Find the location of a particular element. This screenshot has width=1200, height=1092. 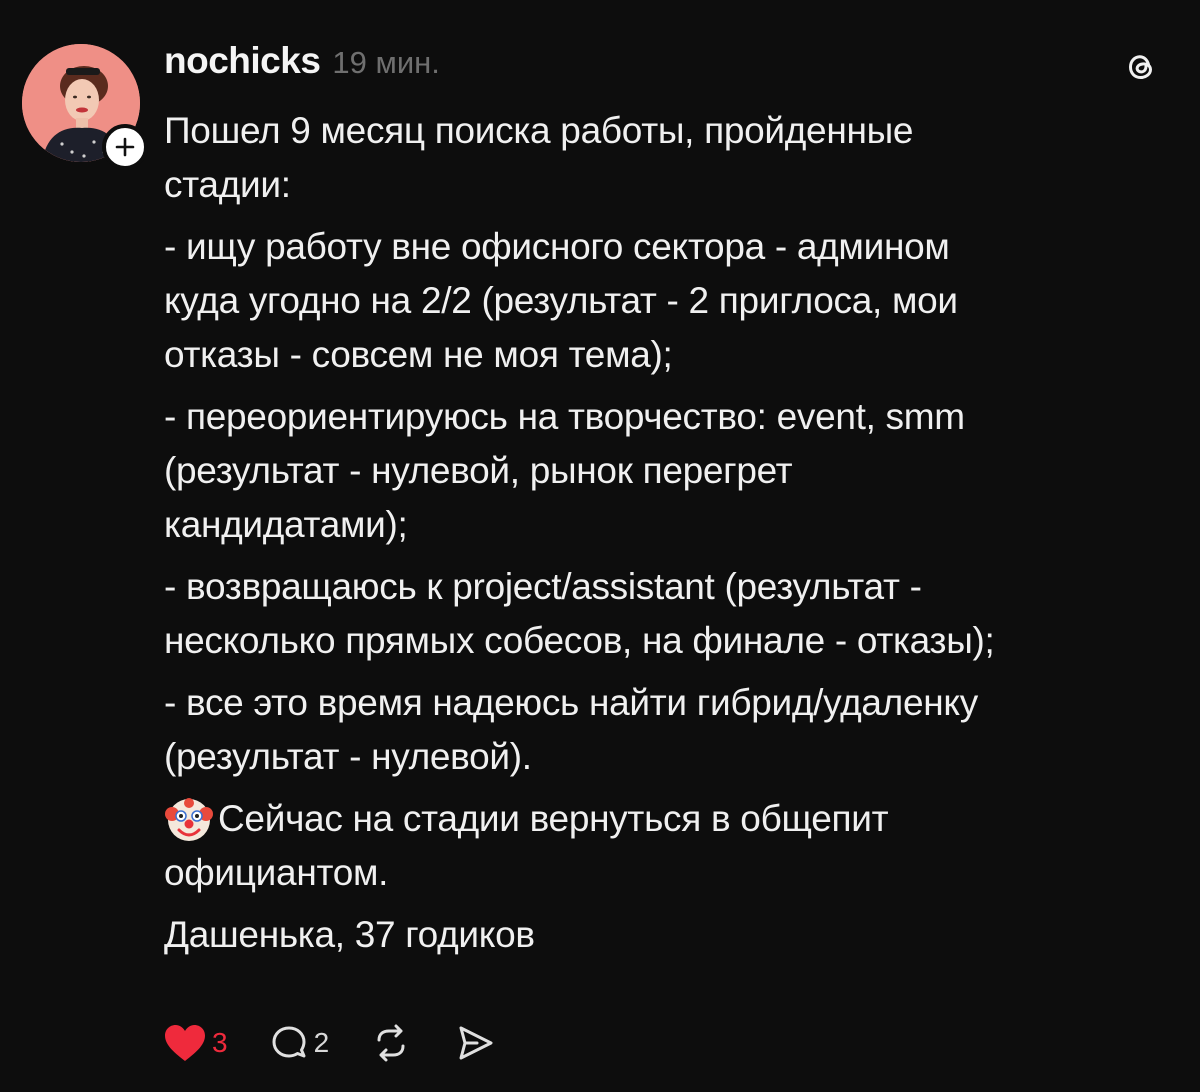

repost-icon is located at coordinates (391, 1043).